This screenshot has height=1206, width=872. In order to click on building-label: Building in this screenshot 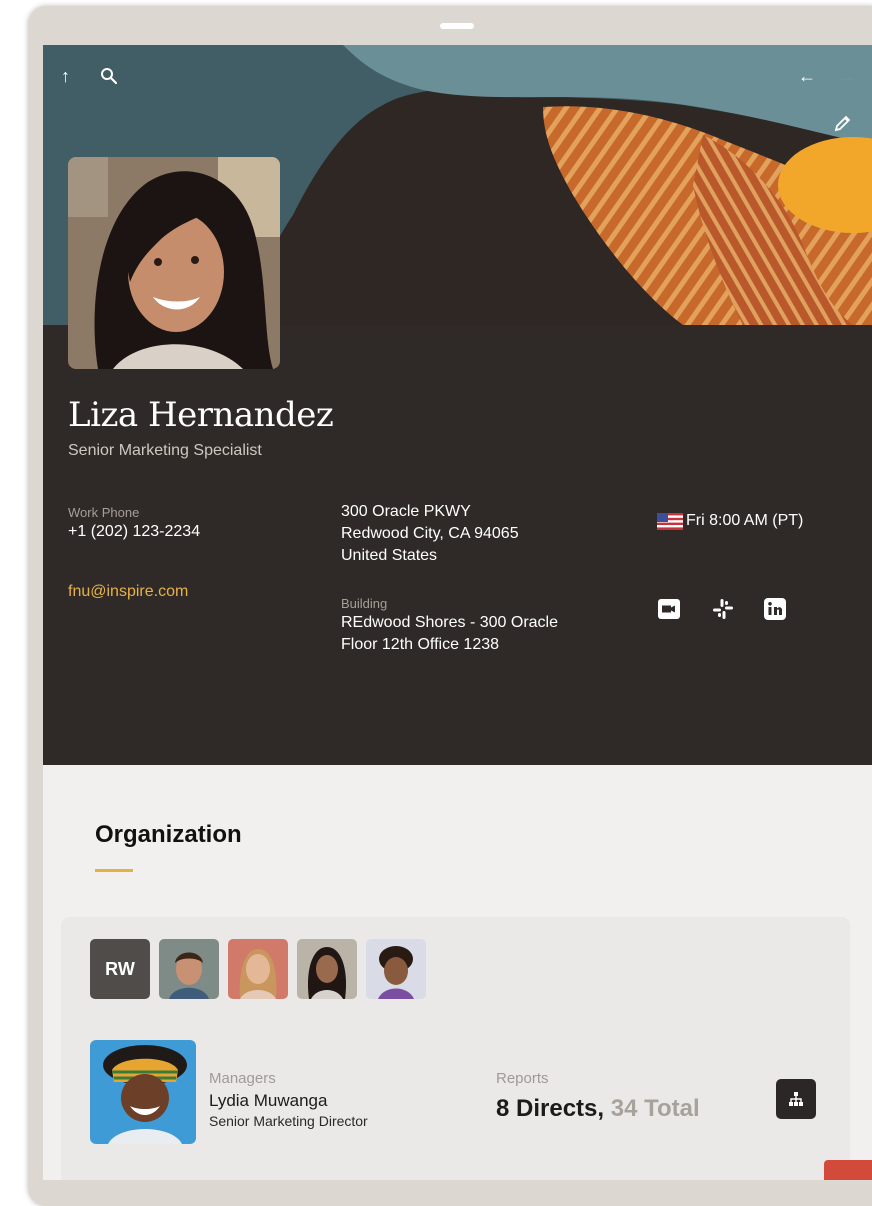, I will do `click(364, 603)`.